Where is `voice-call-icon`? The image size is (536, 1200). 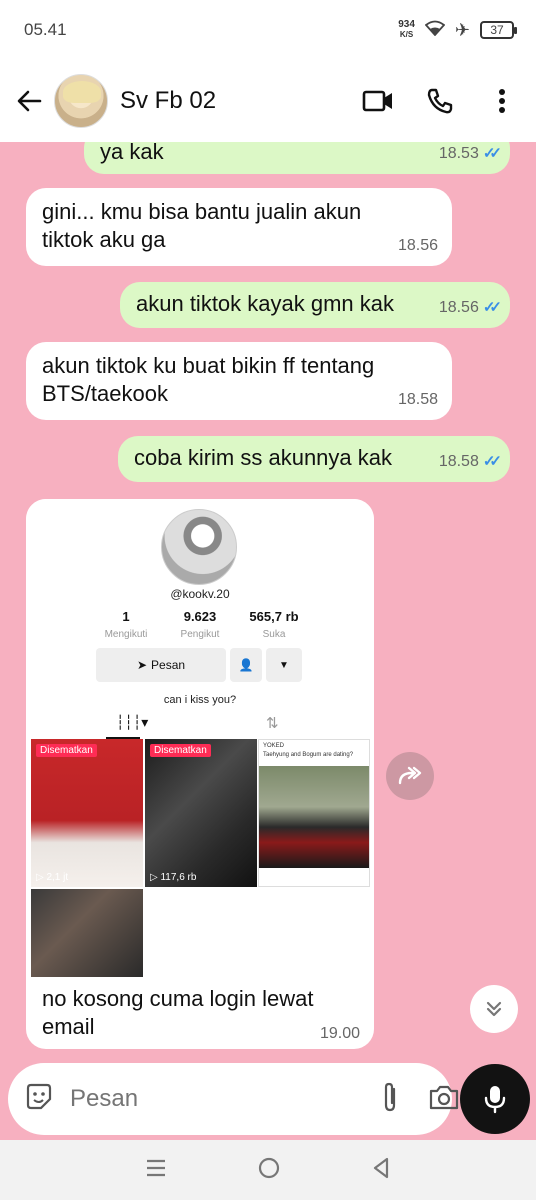 voice-call-icon is located at coordinates (440, 101).